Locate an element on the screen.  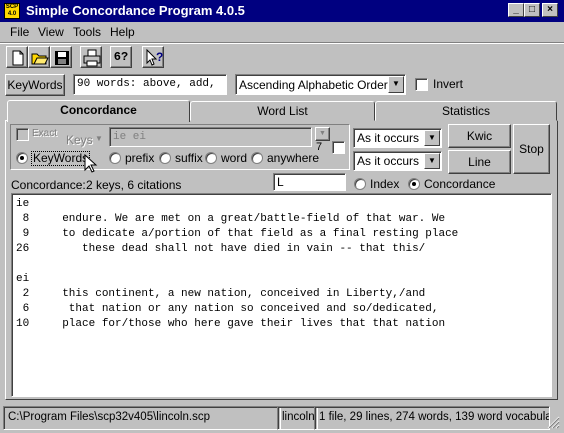
tab-statistics: Statistics is located at coordinates (466, 111).